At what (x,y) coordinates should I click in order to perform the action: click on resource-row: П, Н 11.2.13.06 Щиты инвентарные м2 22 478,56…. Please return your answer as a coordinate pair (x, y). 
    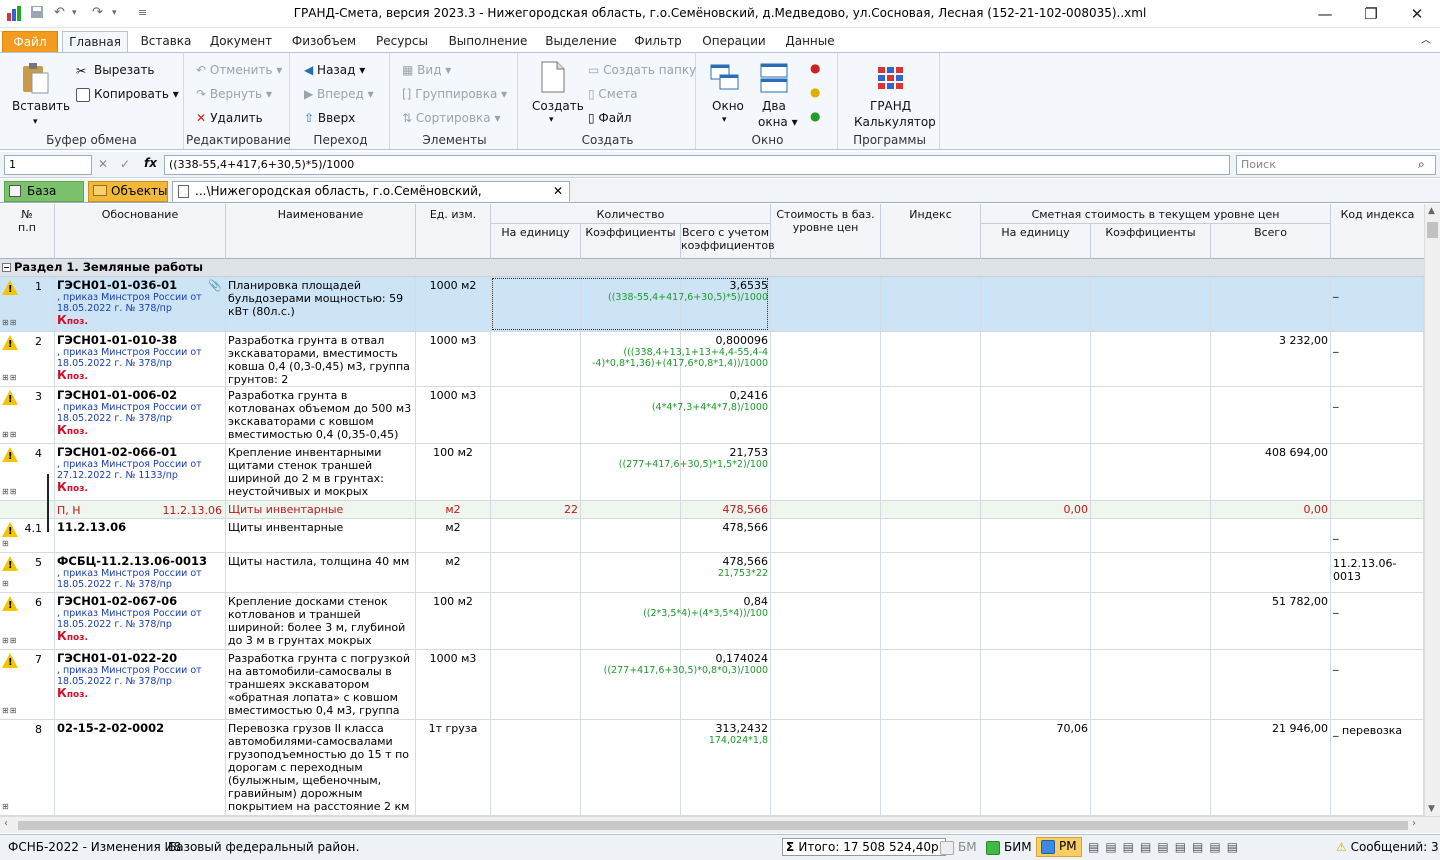
    Looking at the image, I should click on (712, 510).